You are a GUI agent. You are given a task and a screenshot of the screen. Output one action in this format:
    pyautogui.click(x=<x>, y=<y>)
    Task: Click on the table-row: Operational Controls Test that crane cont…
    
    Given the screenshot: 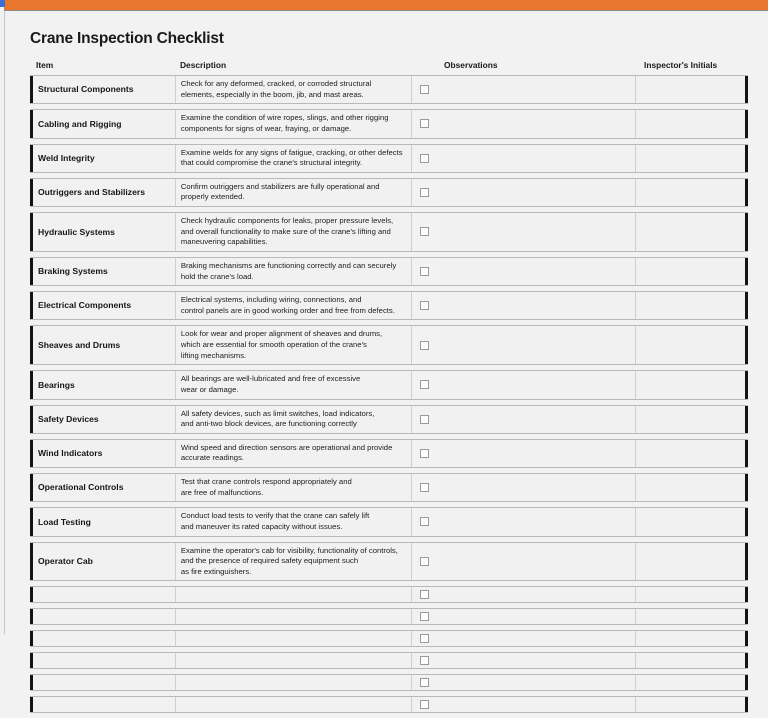 What is the action you would take?
    pyautogui.click(x=389, y=488)
    